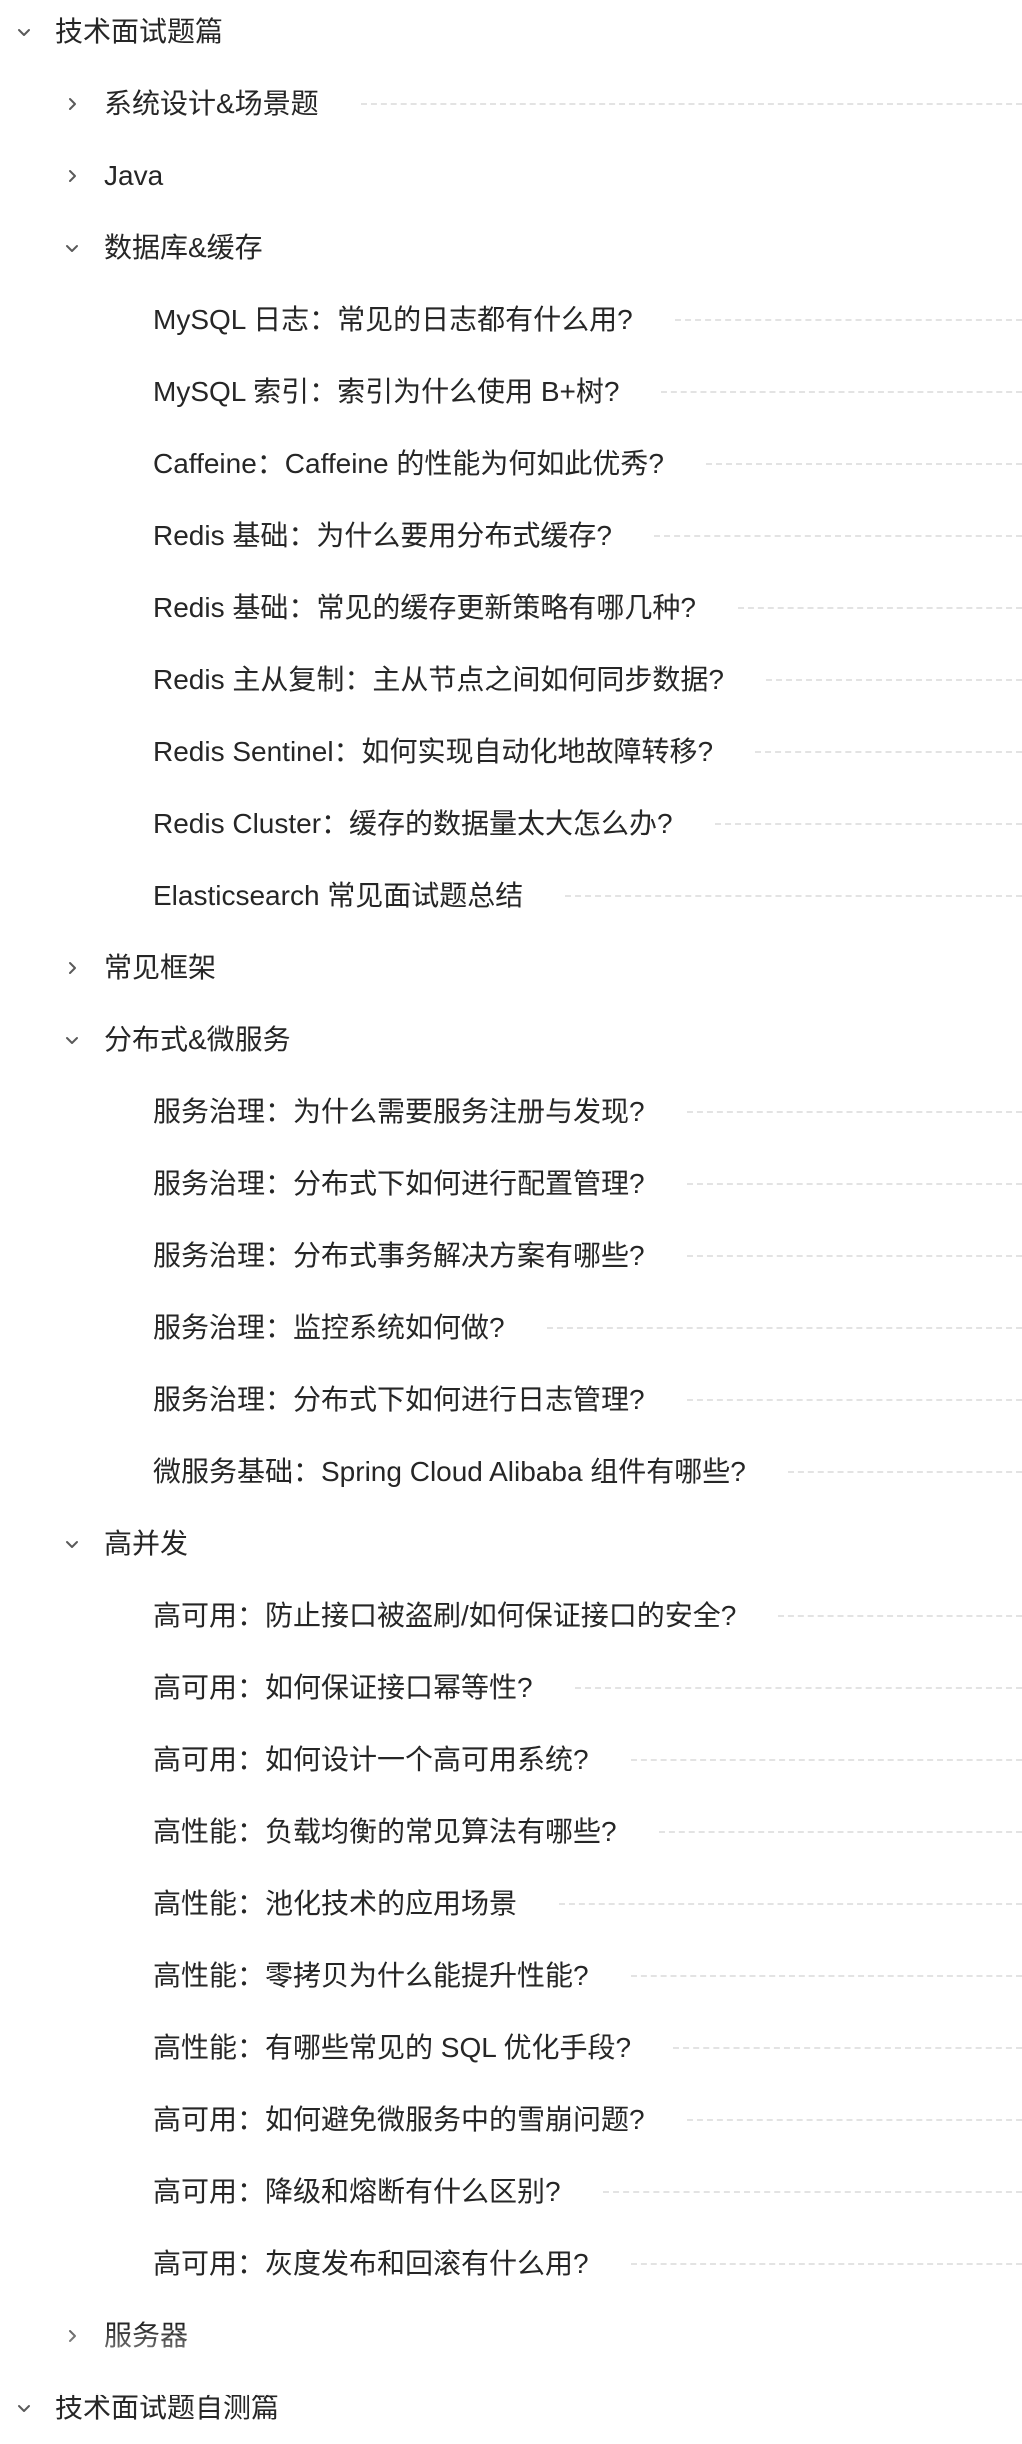 The image size is (1022, 2444). Describe the element at coordinates (399, 1183) in the screenshot. I see `toc-item-label: 服务治理：分布式下如何进行配置管理?` at that location.